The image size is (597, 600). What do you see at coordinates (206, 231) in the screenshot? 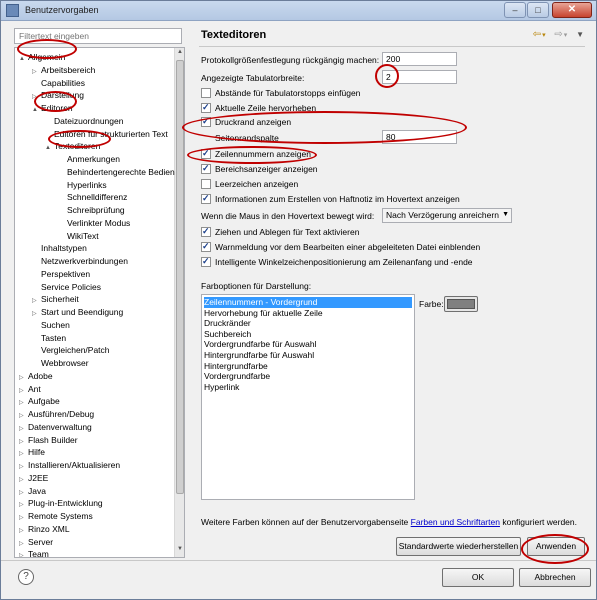
I see `drag-drop-checkbox` at bounding box center [206, 231].